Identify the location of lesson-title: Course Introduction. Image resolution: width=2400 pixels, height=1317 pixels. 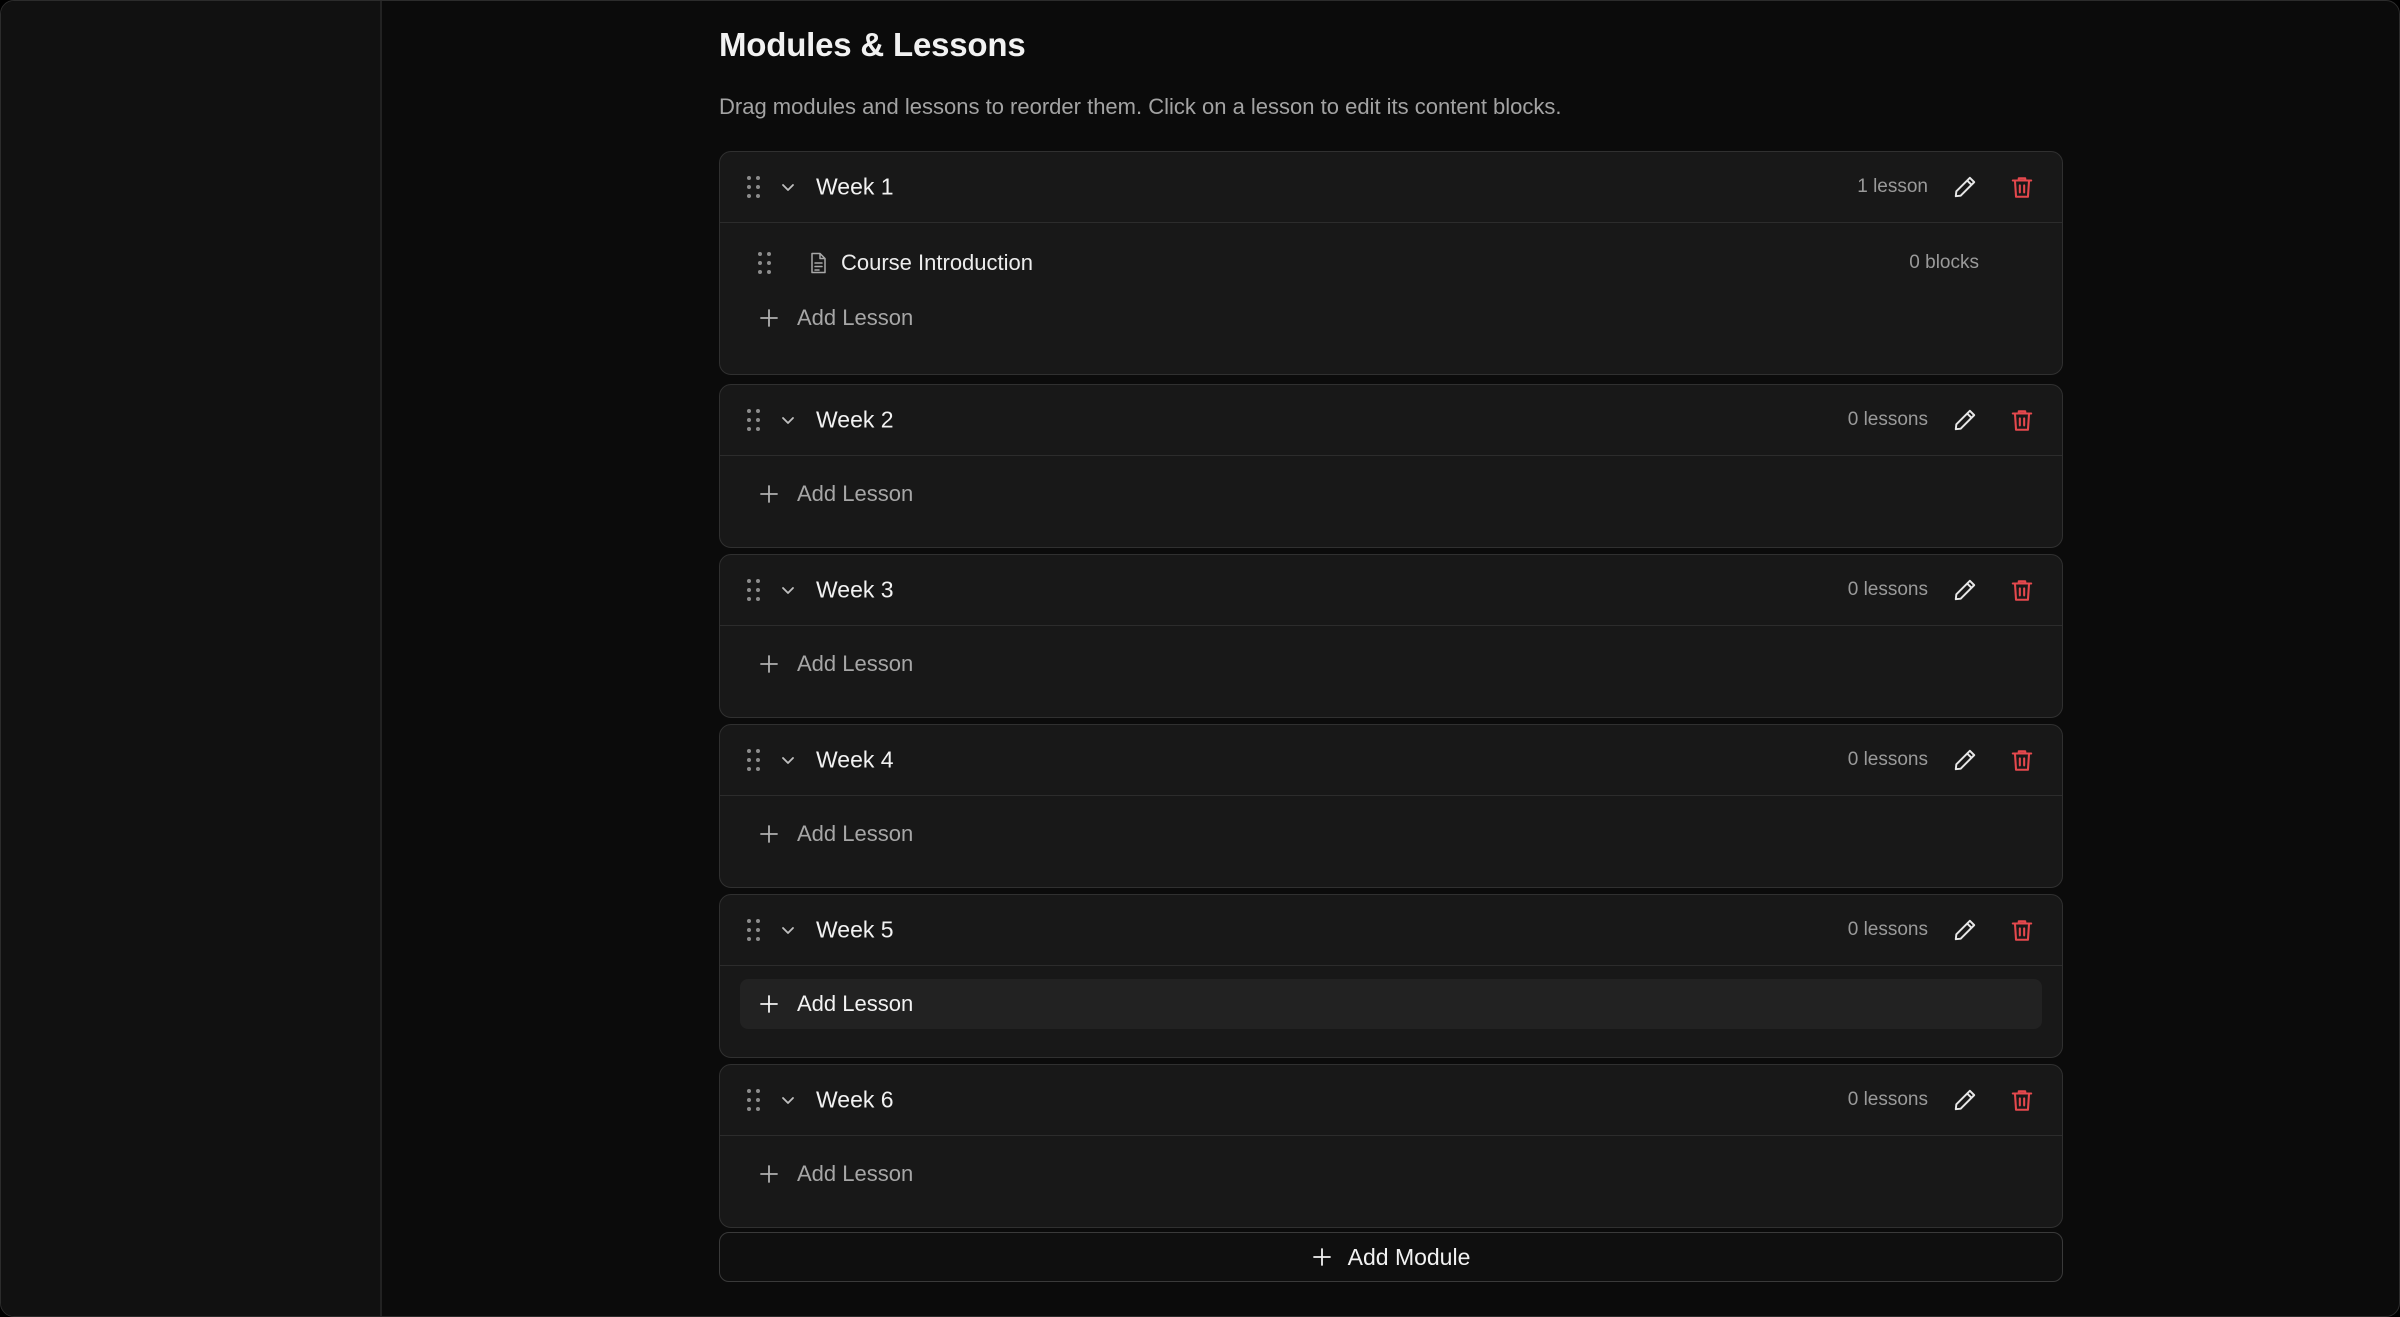
(937, 262).